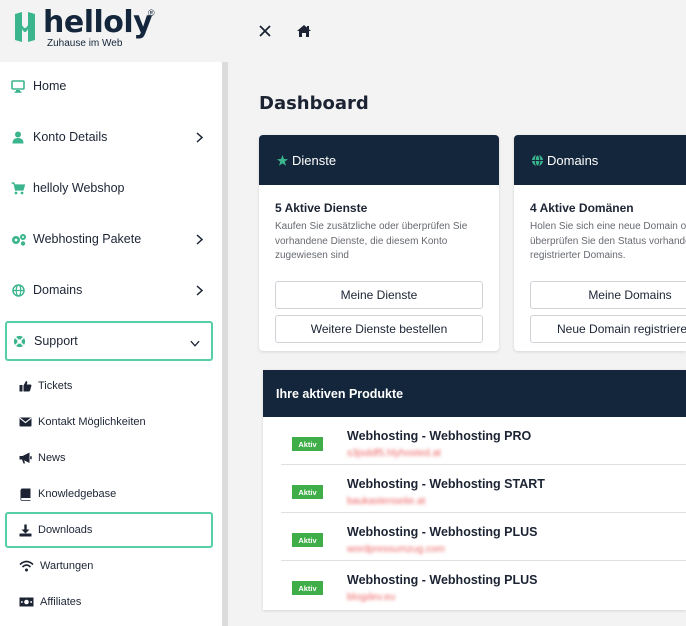 The height and width of the screenshot is (626, 686). What do you see at coordinates (18, 86) in the screenshot?
I see `monitor-icon` at bounding box center [18, 86].